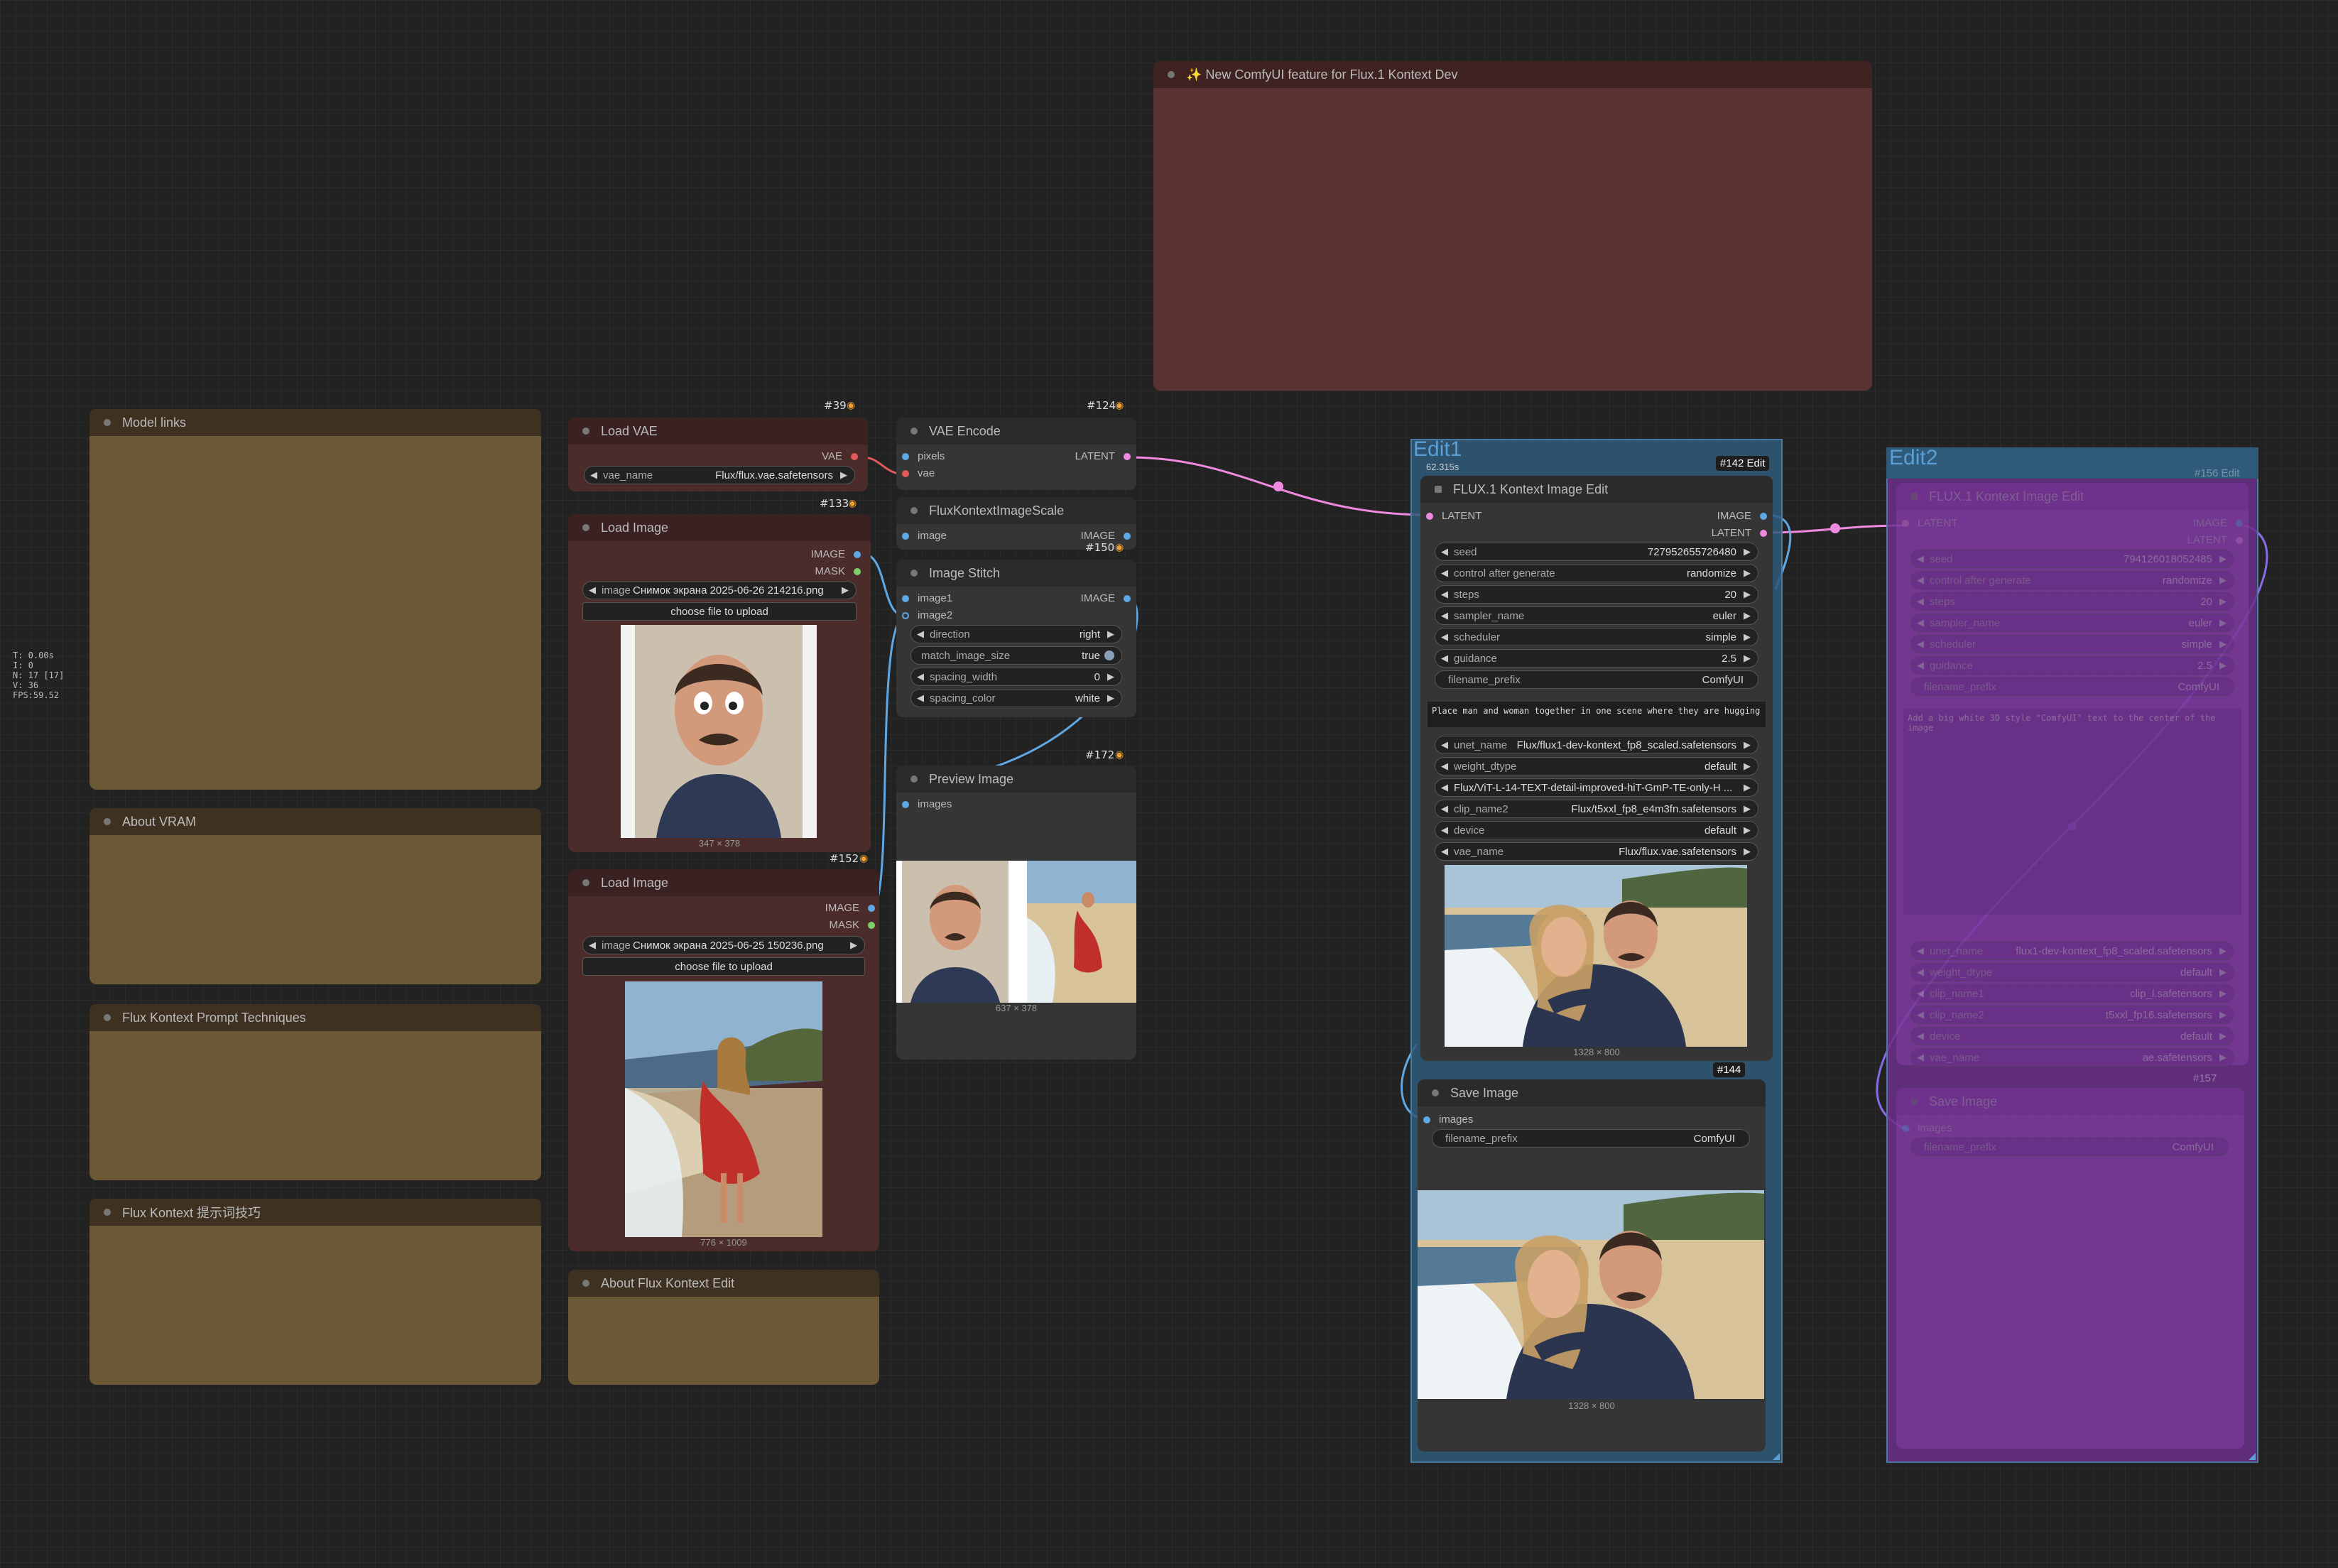  Describe the element at coordinates (2072, 623) in the screenshot. I see `sampler-name-combo: ◀ sampler_name euler ▶` at that location.